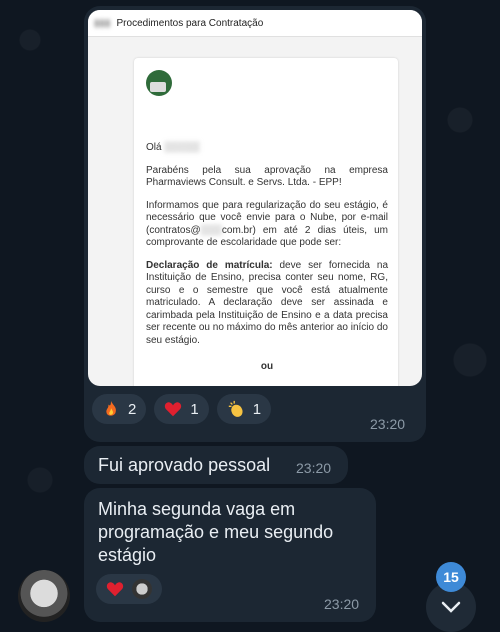  I want to click on reaction-heart: 1, so click(181, 409).